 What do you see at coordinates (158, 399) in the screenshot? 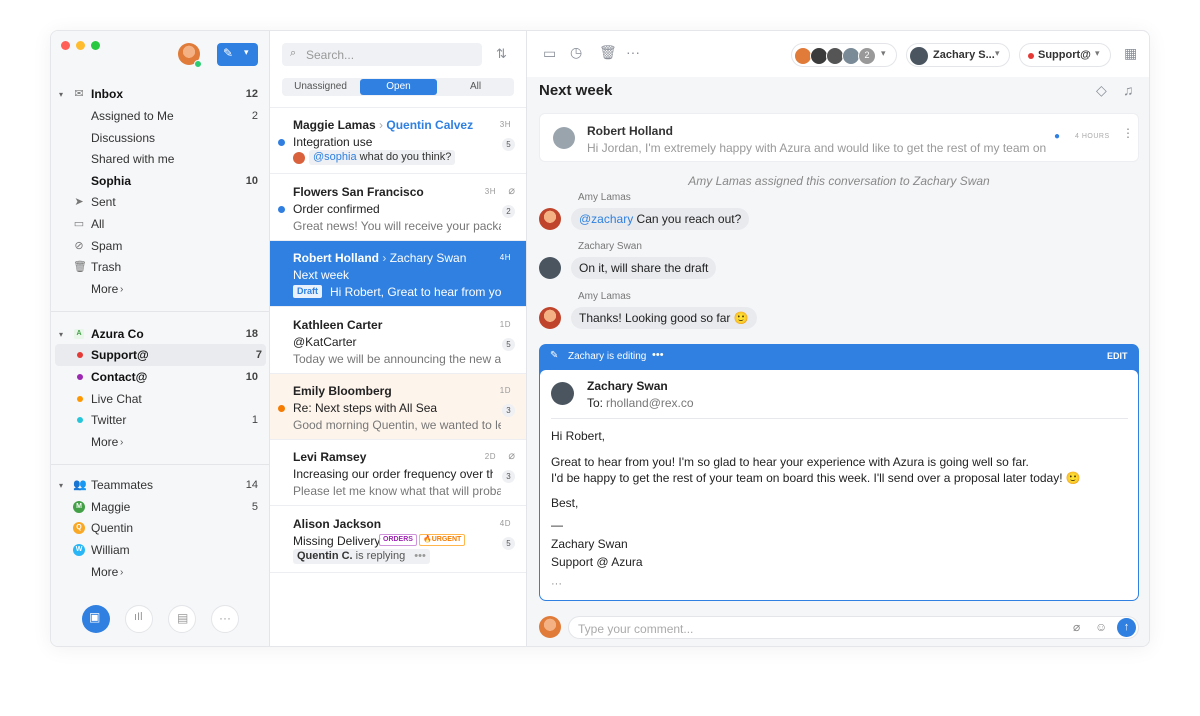
I see `sidebar-item-live-chat: Live Chat` at bounding box center [158, 399].